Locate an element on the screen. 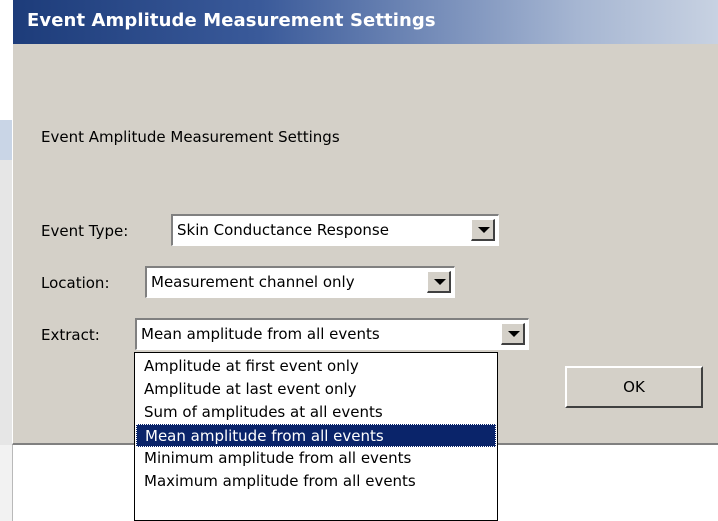 This screenshot has width=718, height=521. list-item-selected: Mean amplitude from all events is located at coordinates (316, 435).